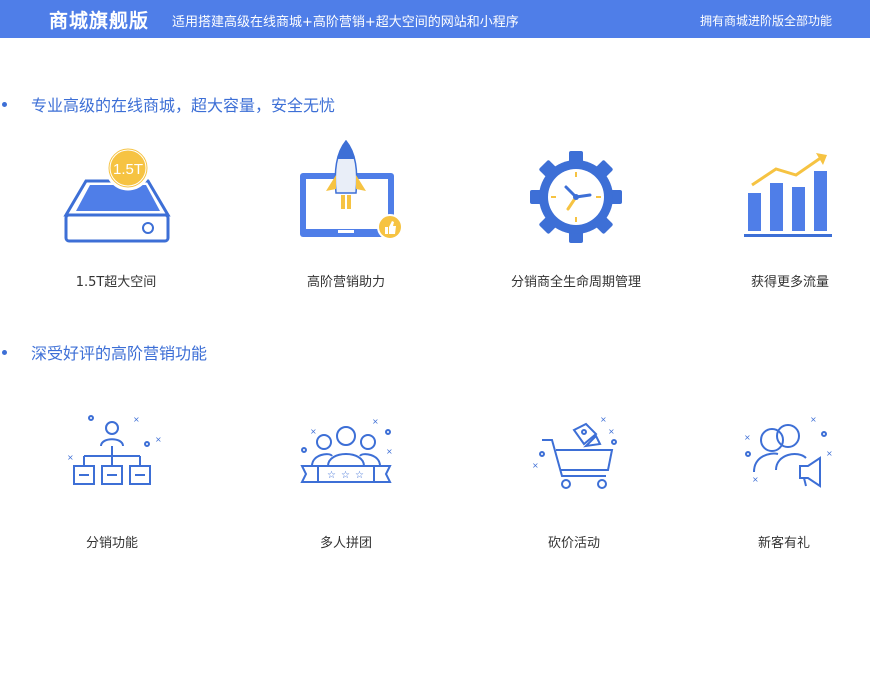 This screenshot has height=682, width=870. I want to click on feature-label: 新客有礼, so click(783, 543).